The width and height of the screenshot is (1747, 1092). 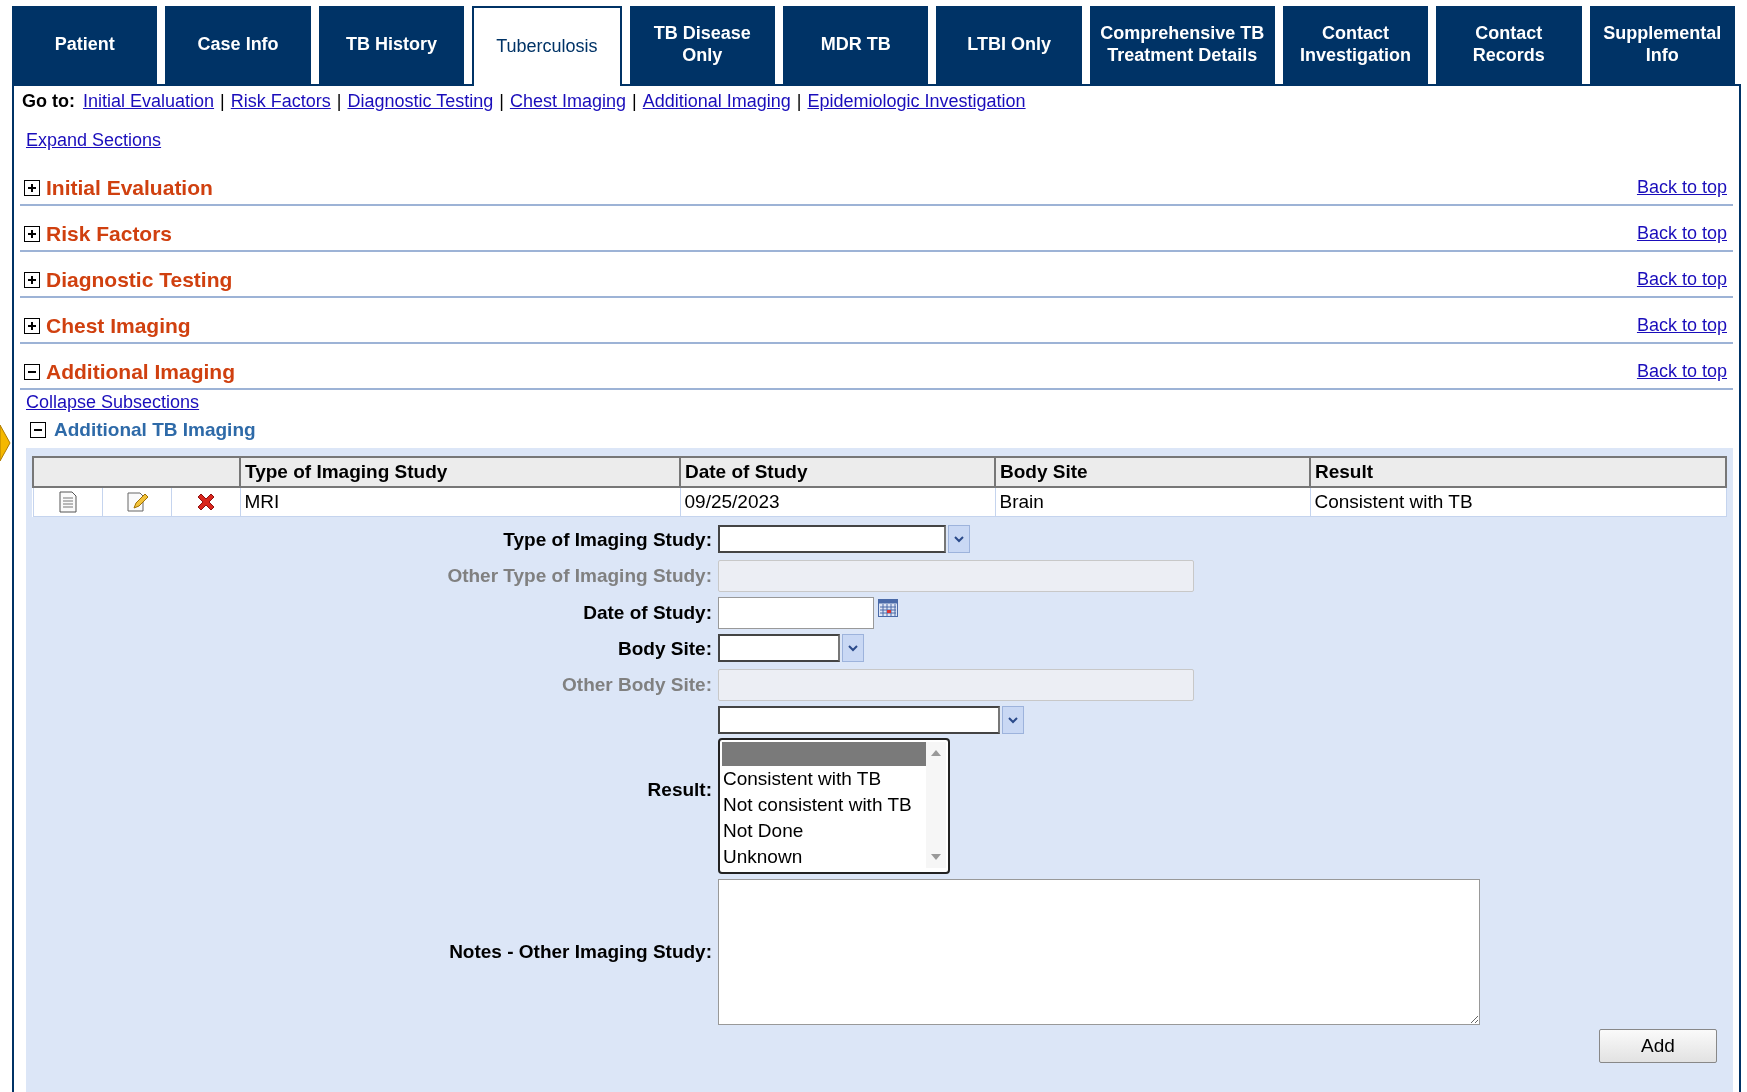 I want to click on tab: Case Info, so click(x=238, y=45).